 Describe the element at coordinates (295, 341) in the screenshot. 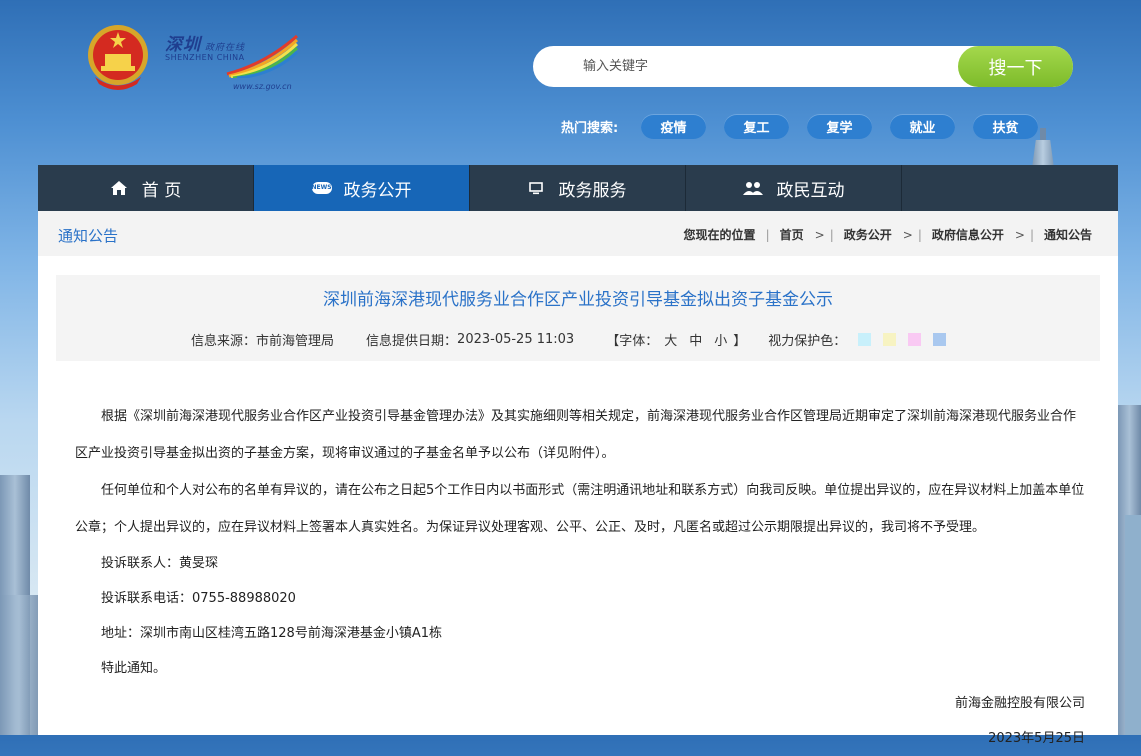

I see `source-value: 市前海管理局` at that location.